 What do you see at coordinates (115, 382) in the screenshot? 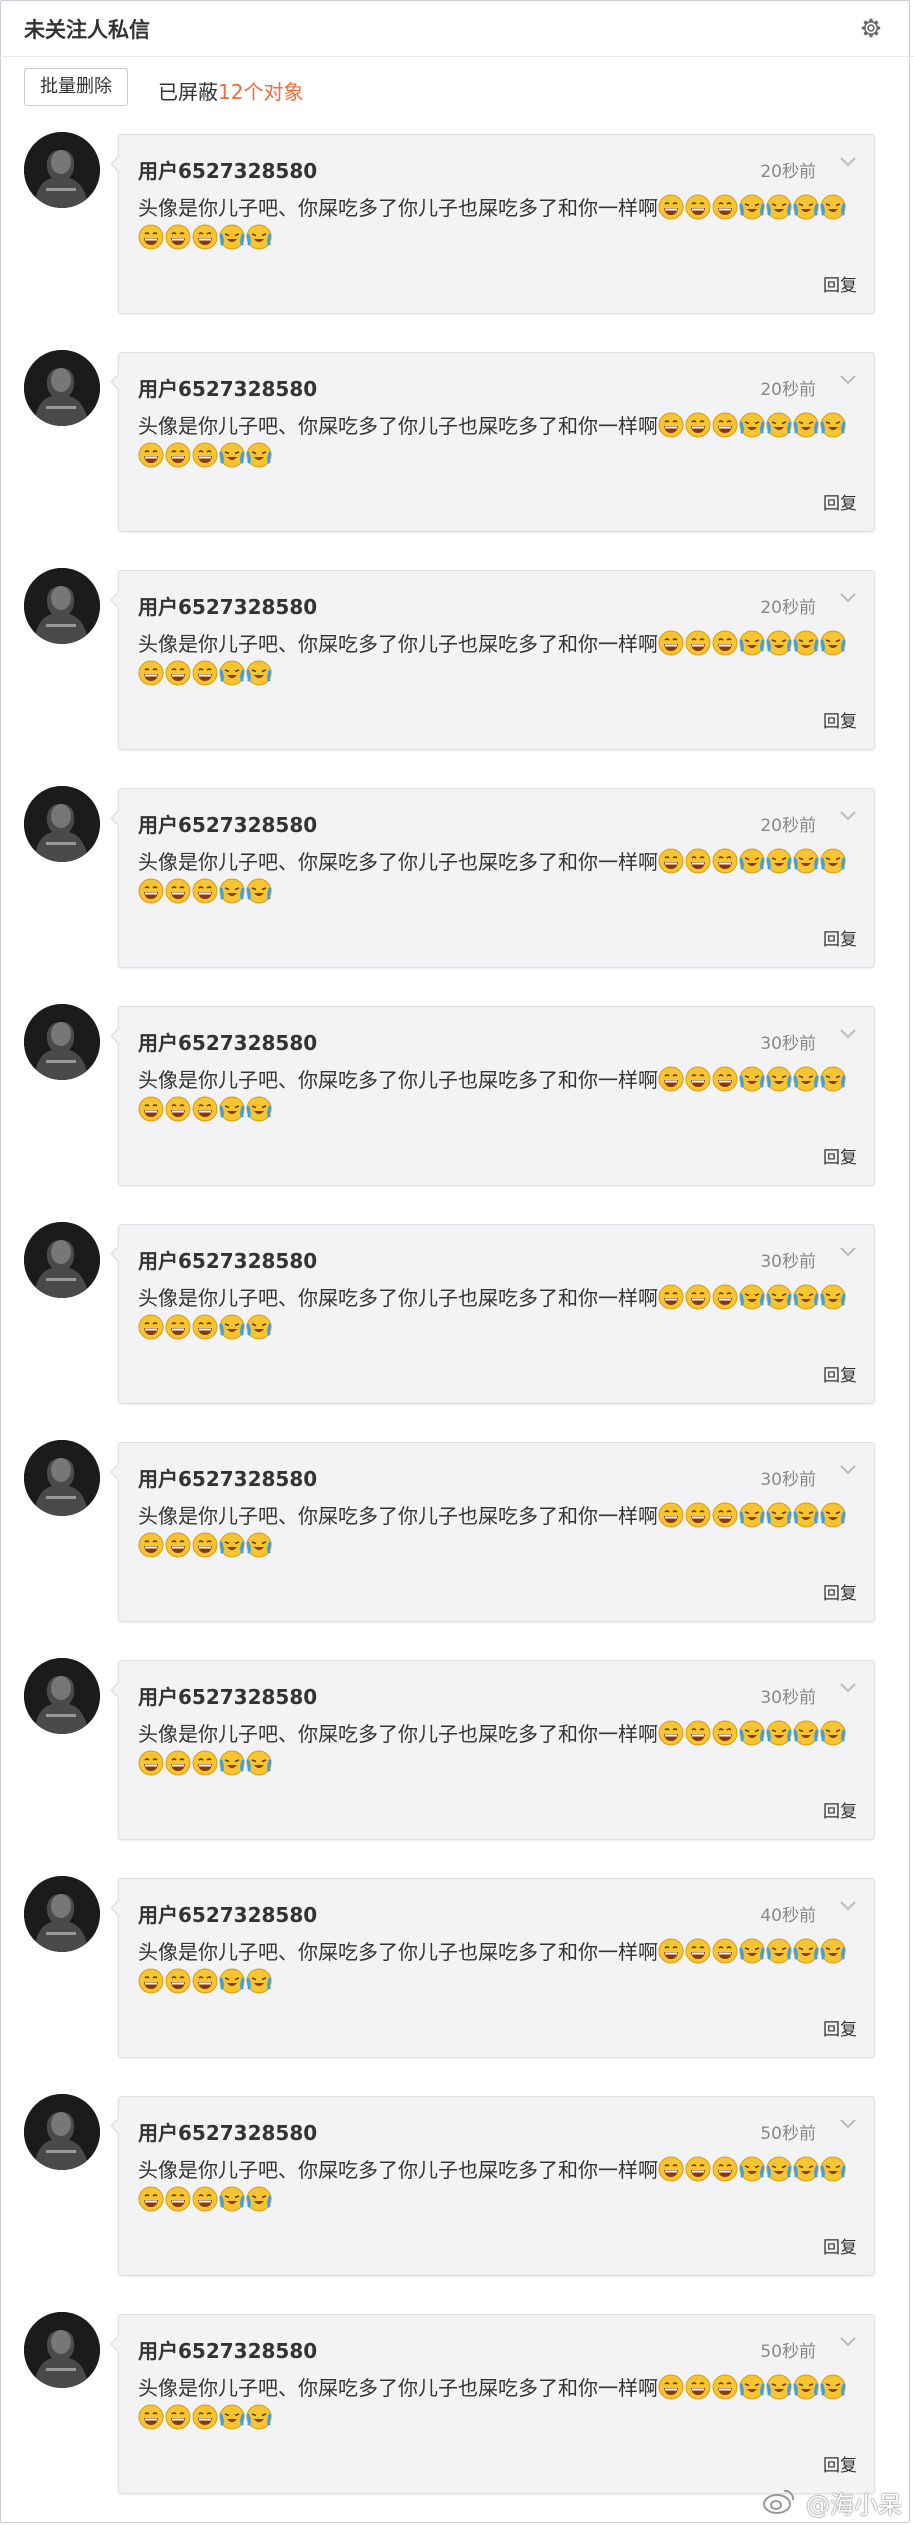
I see `bubble-tail` at bounding box center [115, 382].